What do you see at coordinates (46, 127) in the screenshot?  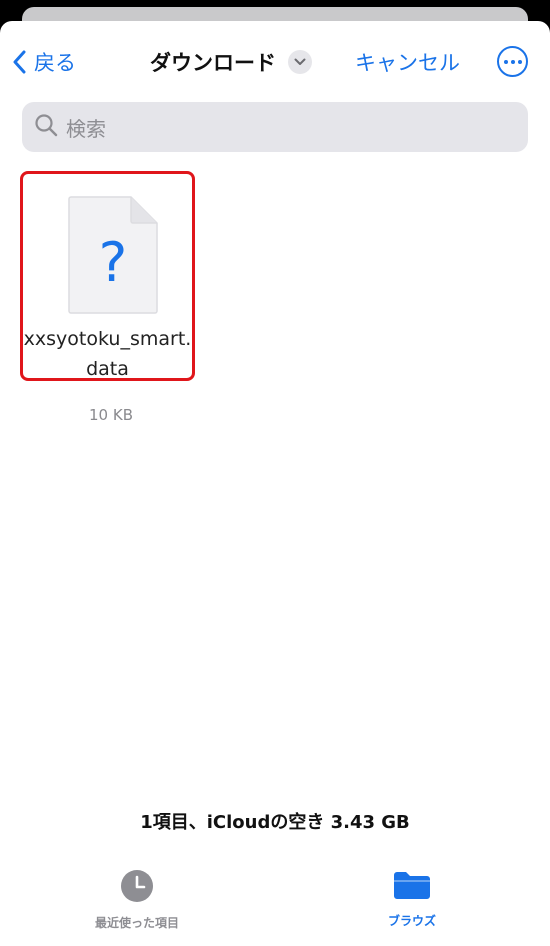 I see `search-icon` at bounding box center [46, 127].